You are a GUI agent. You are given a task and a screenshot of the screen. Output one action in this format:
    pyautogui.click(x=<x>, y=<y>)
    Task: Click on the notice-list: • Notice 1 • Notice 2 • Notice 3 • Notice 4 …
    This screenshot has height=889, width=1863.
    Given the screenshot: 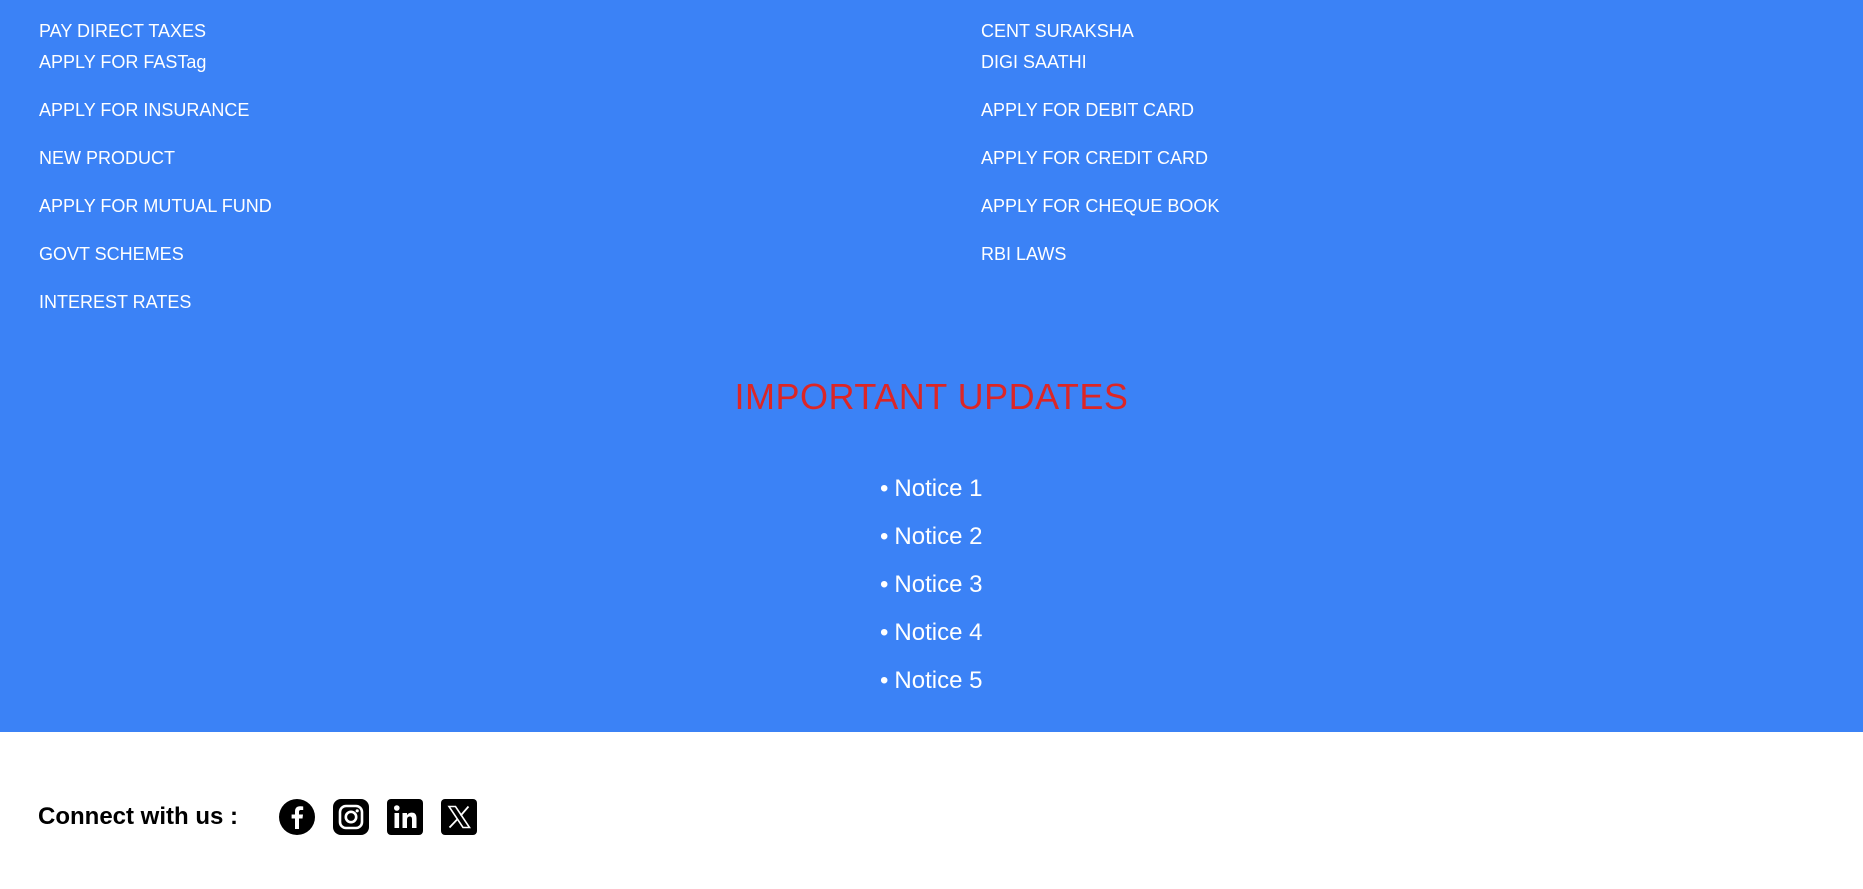 What is the action you would take?
    pyautogui.click(x=931, y=585)
    